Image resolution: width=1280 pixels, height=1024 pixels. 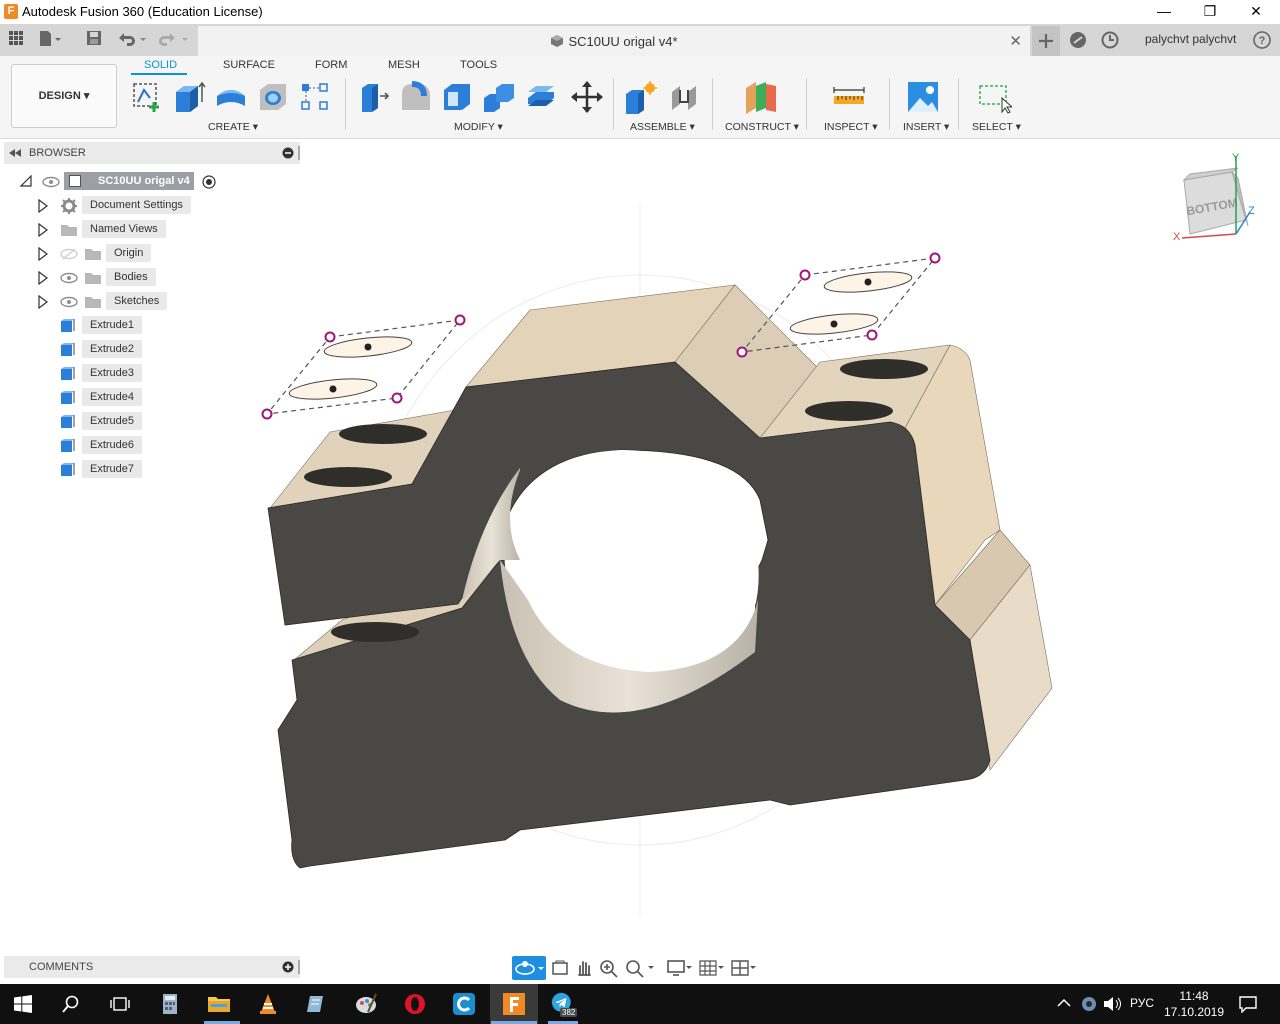 What do you see at coordinates (299, 967) in the screenshot?
I see `panel-grip` at bounding box center [299, 967].